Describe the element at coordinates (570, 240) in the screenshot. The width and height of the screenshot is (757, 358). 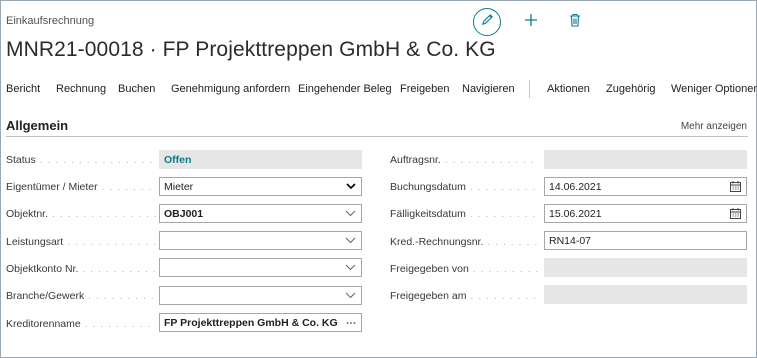
I see `kred-rechnungsnr-value: RN14-07` at that location.